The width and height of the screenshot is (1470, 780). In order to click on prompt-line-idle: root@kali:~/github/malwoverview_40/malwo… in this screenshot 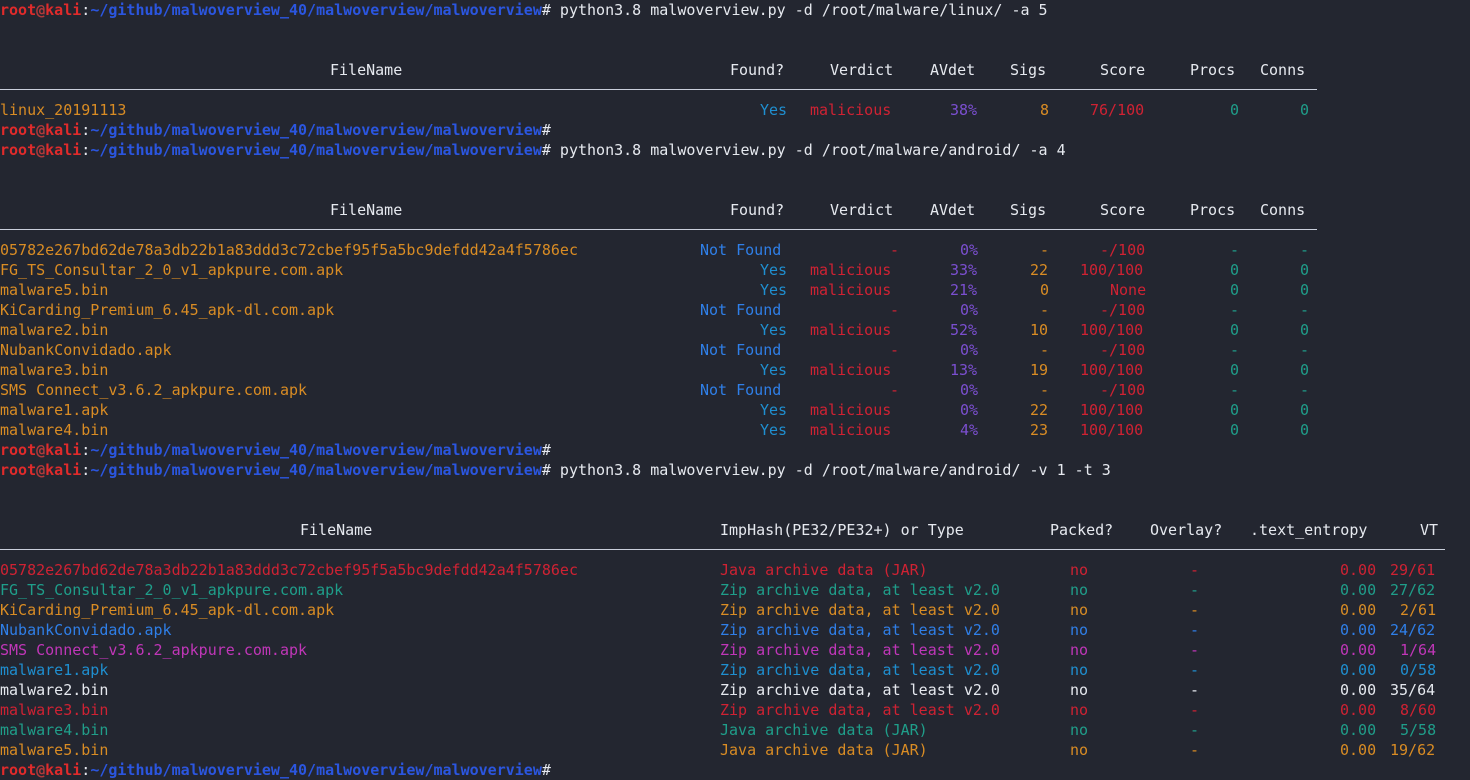, I will do `click(735, 130)`.